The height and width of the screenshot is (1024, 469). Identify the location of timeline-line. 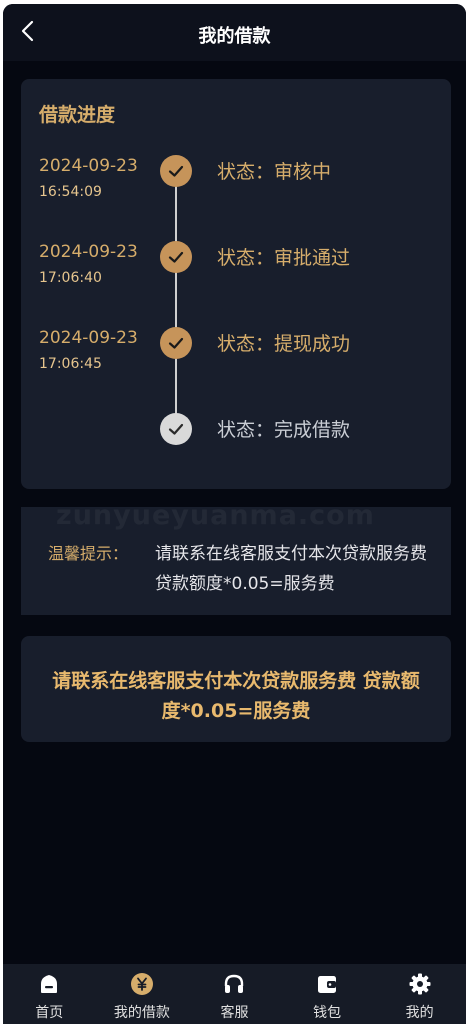
(176, 306).